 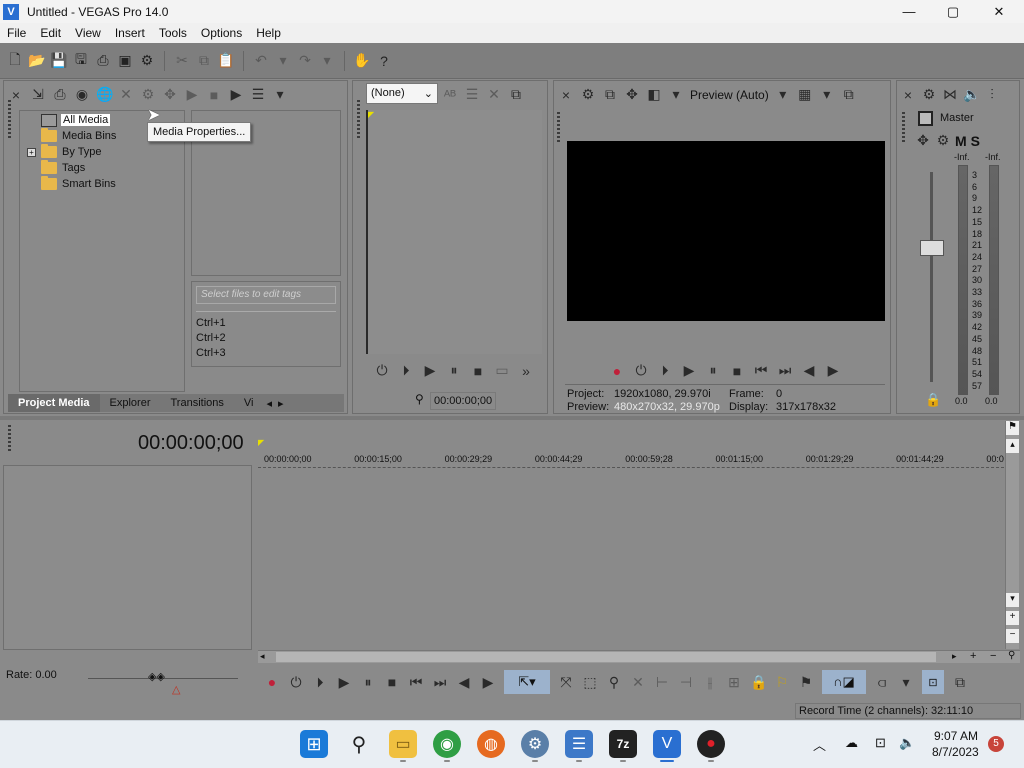 What do you see at coordinates (827, 94) in the screenshot?
I see `grid-dropdown-icon: ▾` at bounding box center [827, 94].